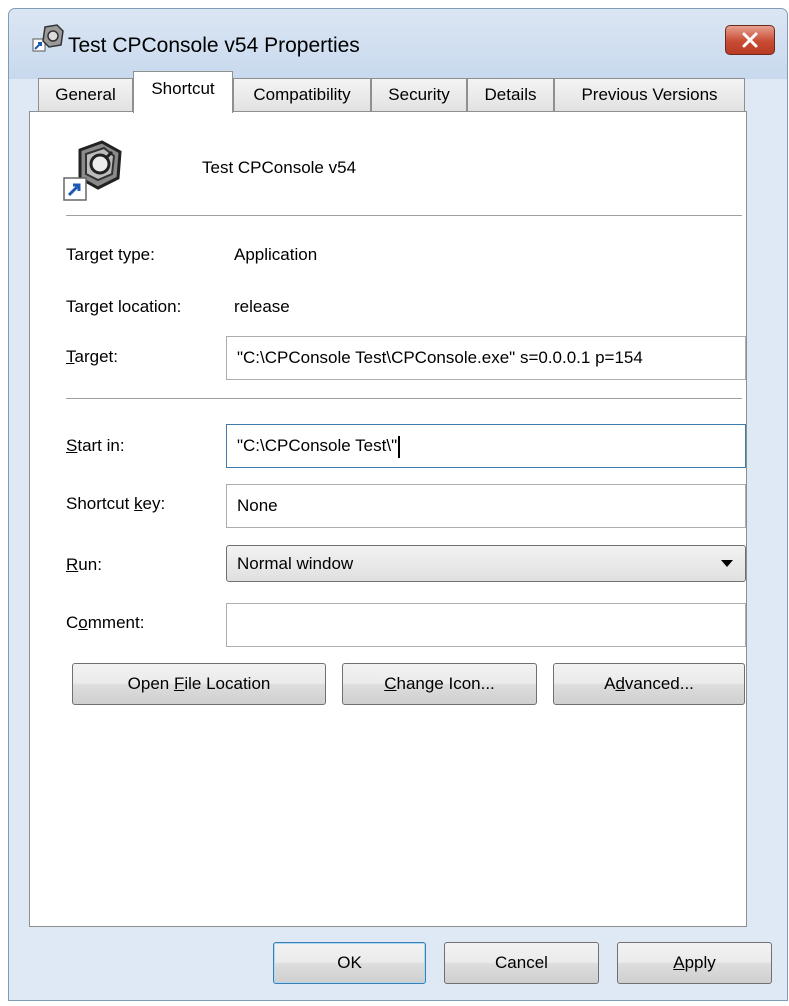  Describe the element at coordinates (302, 95) in the screenshot. I see `tab-compatibility: Compatibility` at that location.